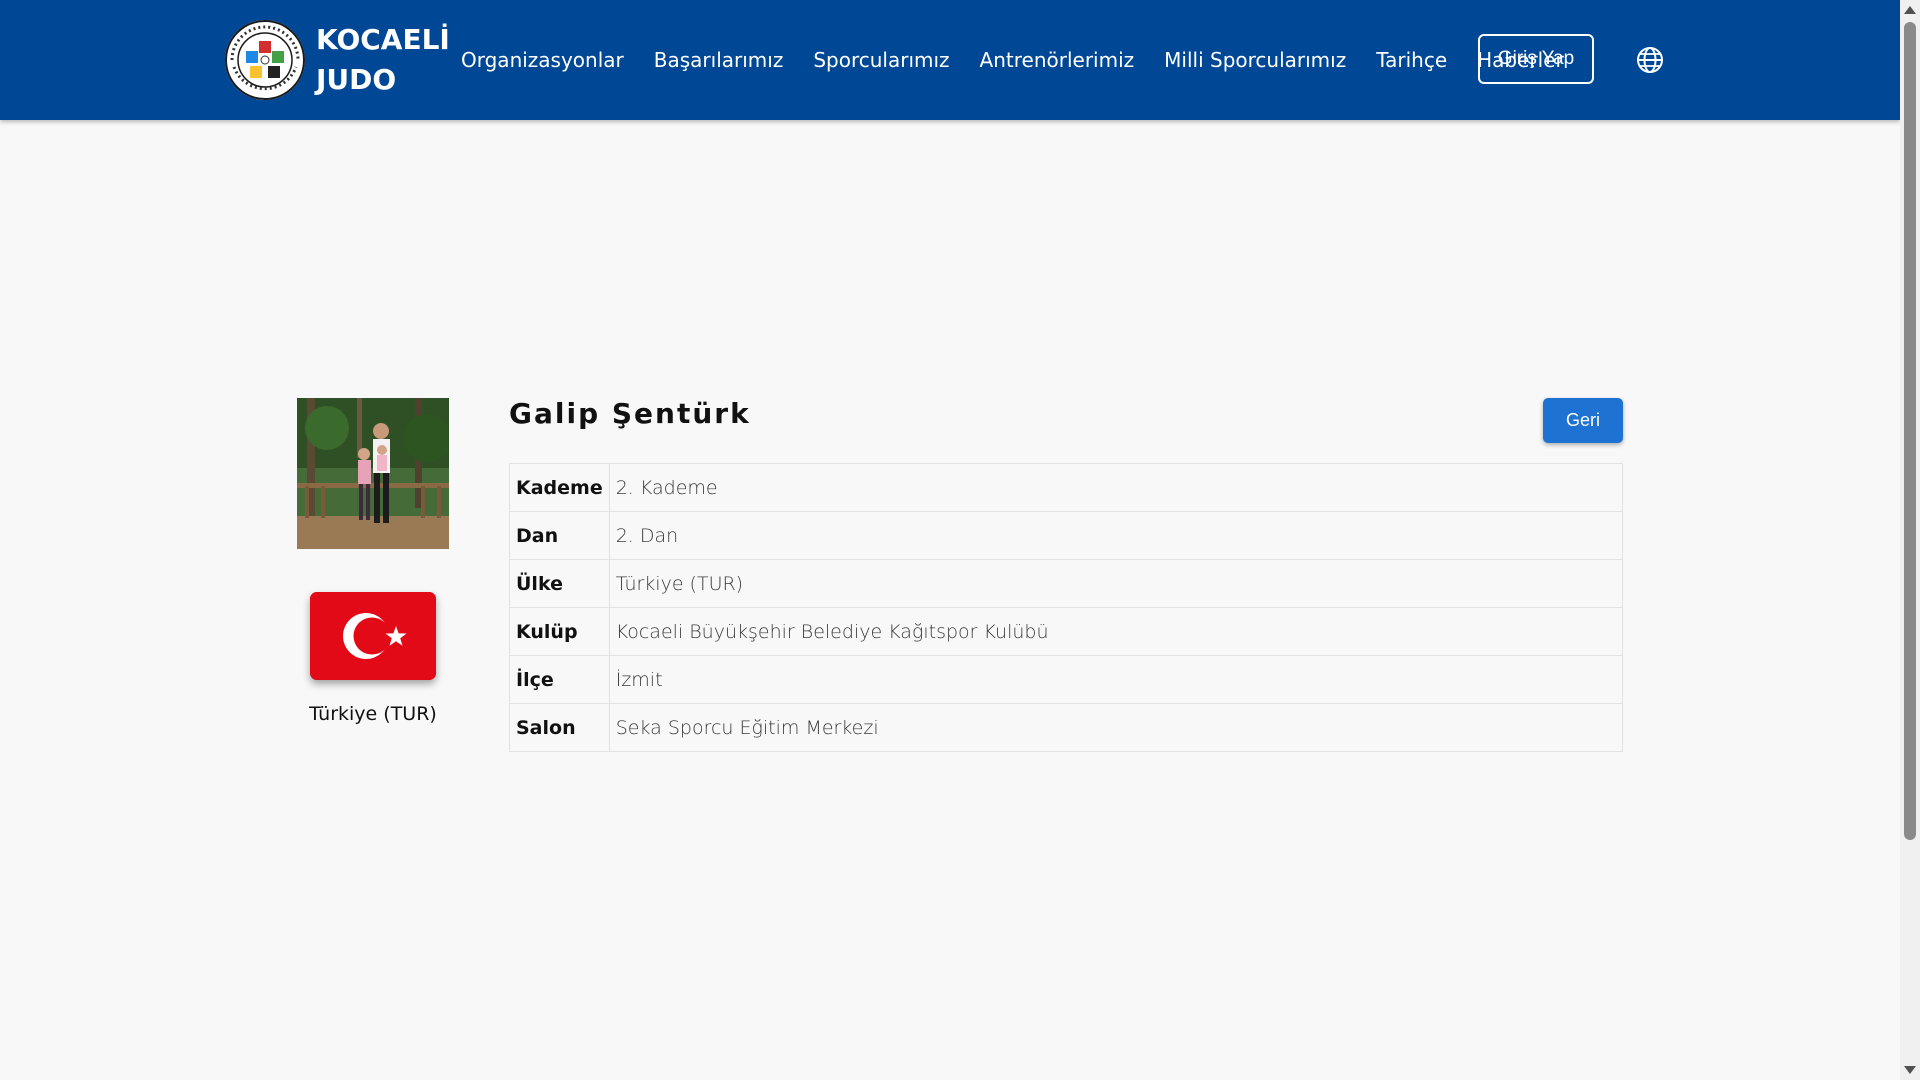 This screenshot has height=1080, width=1920. I want to click on login-button: Giriş Yap, so click(1536, 59).